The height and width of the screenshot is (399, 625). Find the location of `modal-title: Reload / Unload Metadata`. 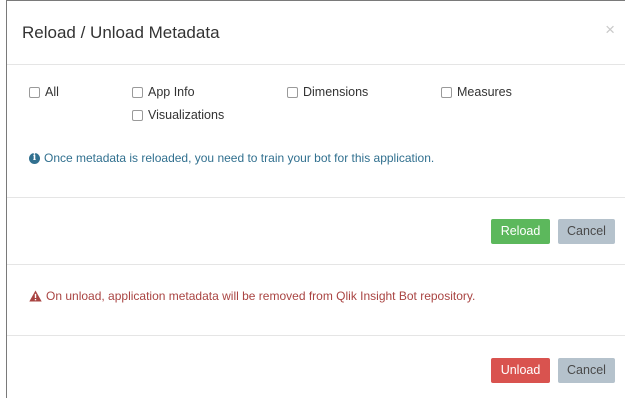

modal-title: Reload / Unload Metadata is located at coordinates (121, 32).